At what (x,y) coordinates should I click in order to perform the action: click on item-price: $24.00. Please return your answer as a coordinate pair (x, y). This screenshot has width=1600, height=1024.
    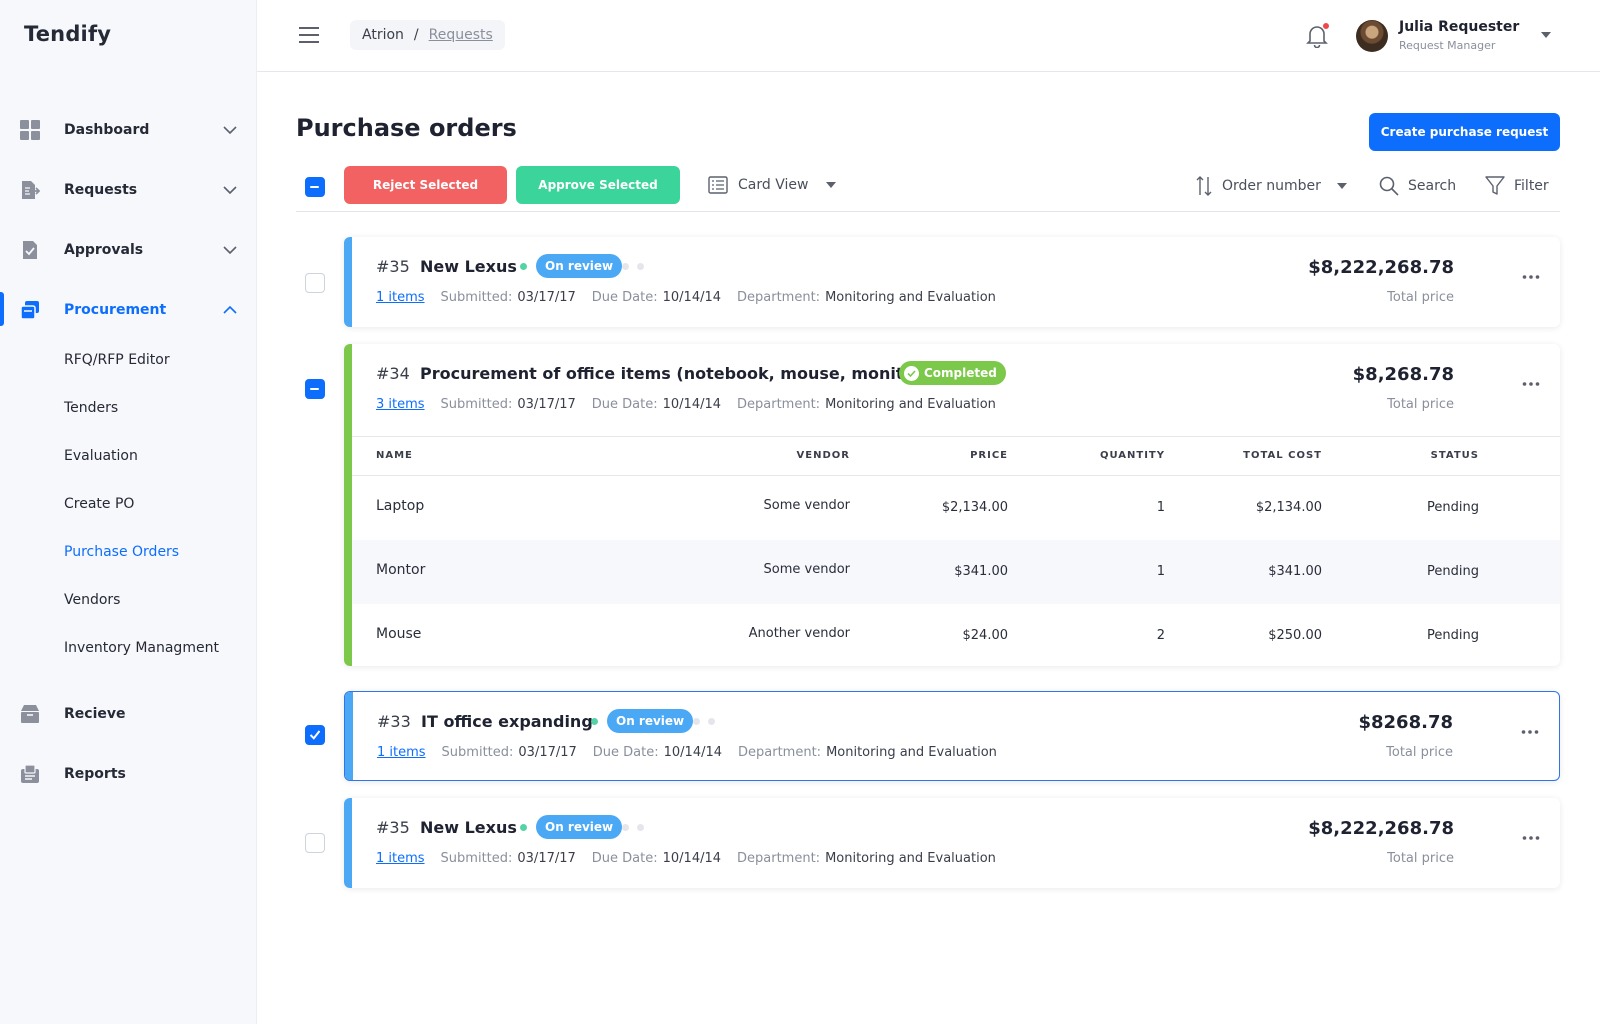
    Looking at the image, I should click on (985, 635).